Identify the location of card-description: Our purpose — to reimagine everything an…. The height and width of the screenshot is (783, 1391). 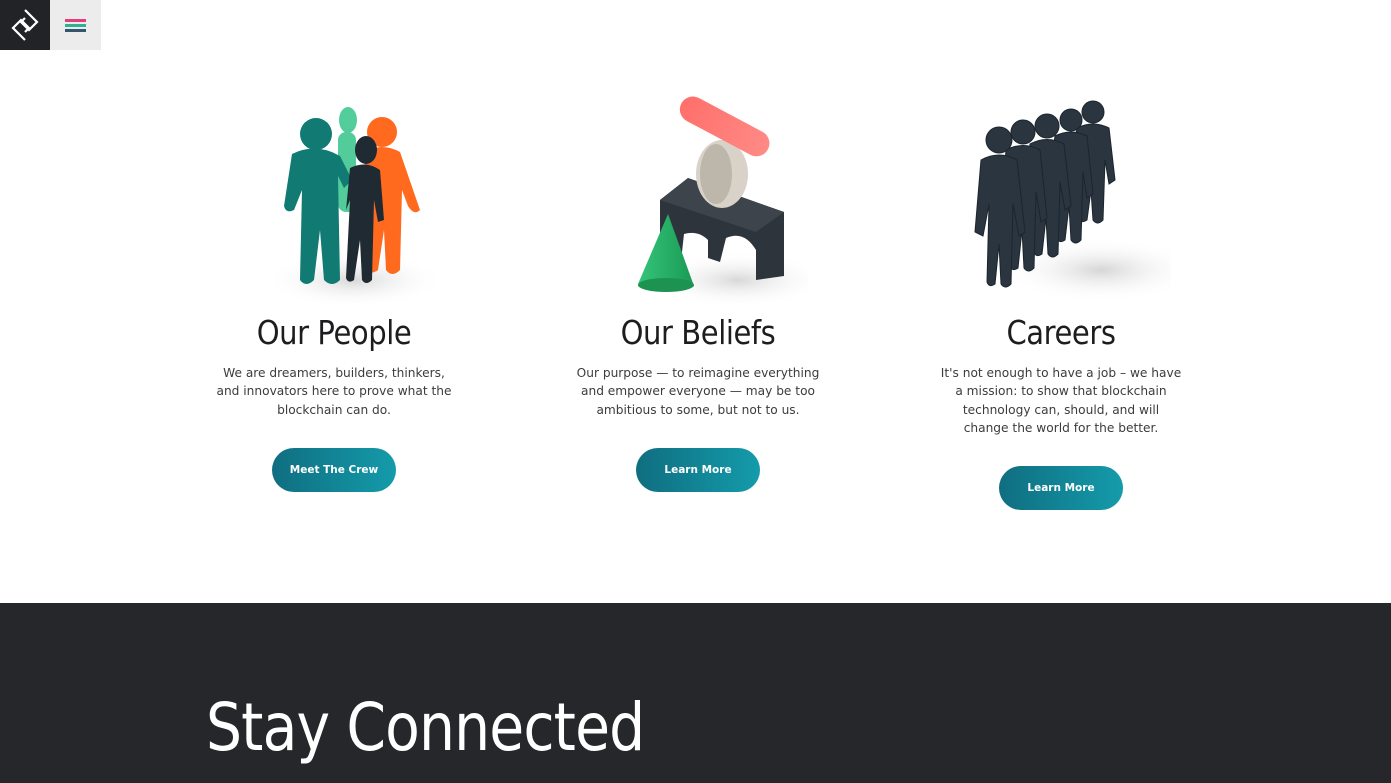
(698, 391).